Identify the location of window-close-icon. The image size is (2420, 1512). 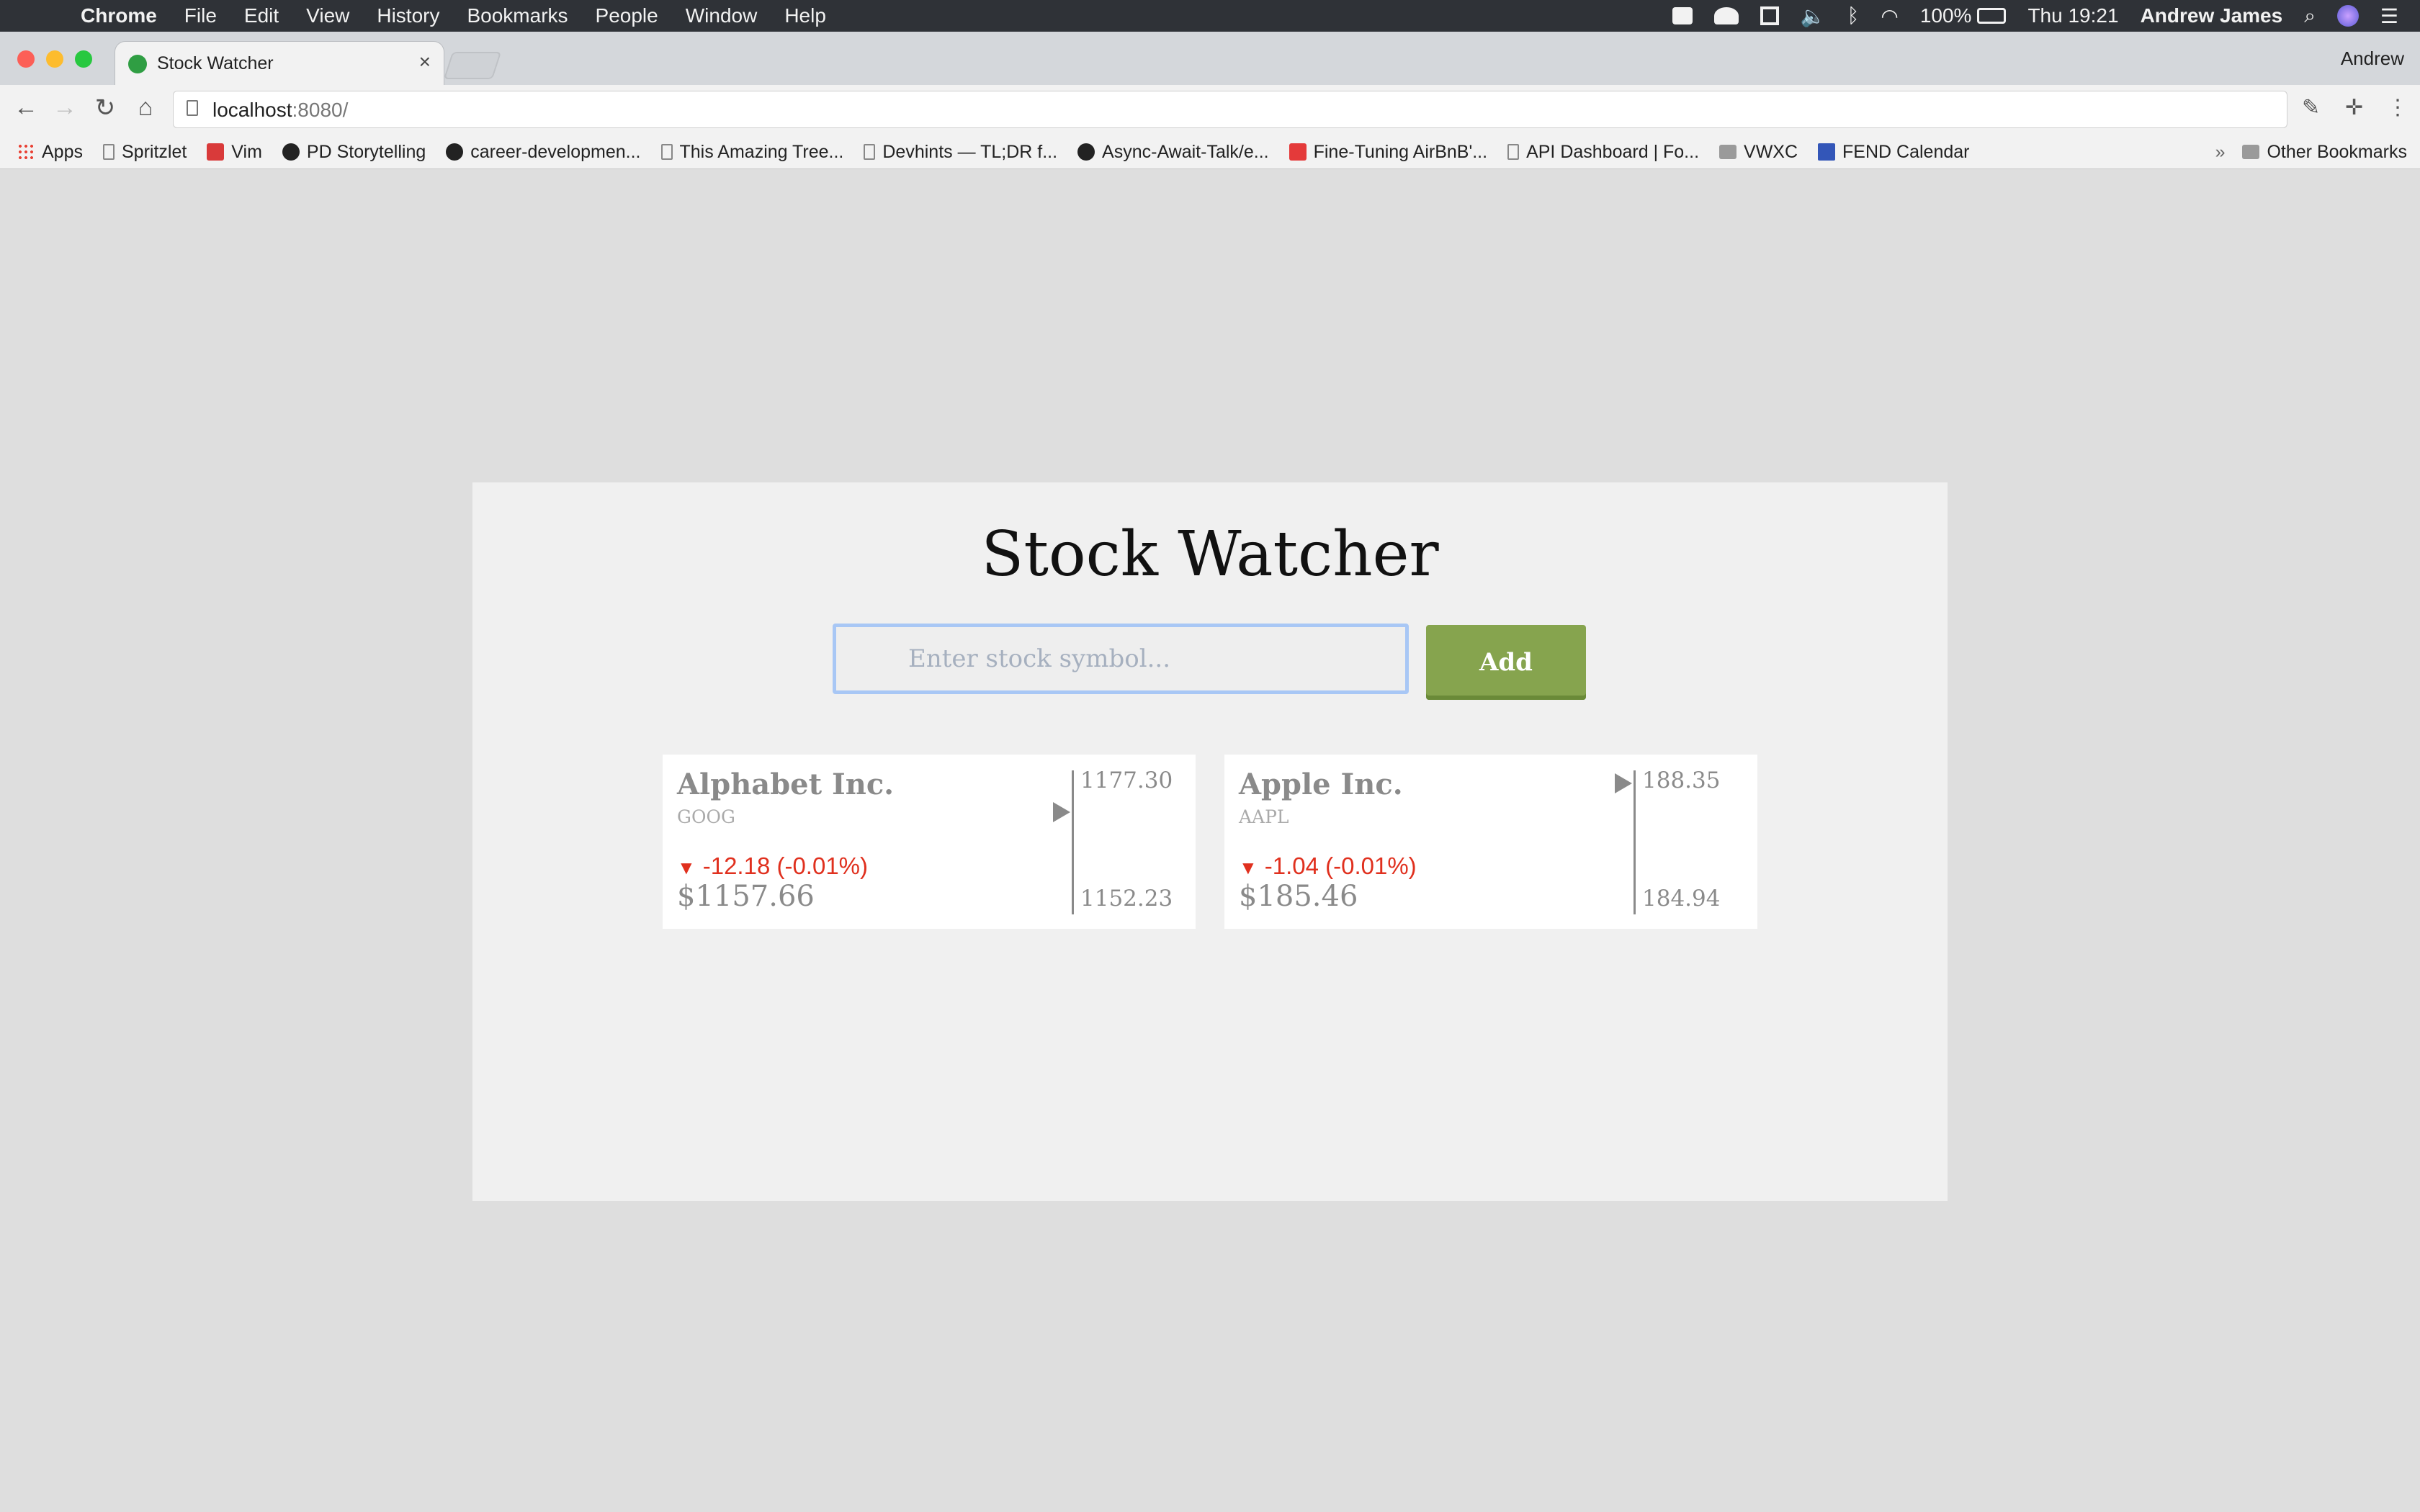
(26, 59).